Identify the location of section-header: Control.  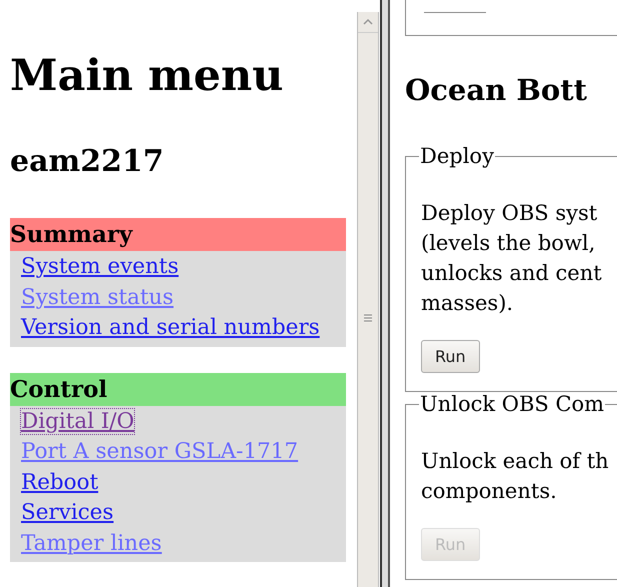
(178, 389).